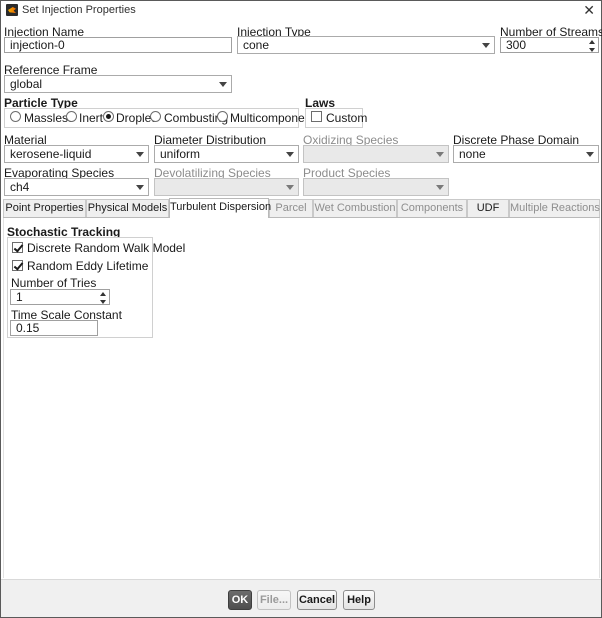  I want to click on particle-type-multicomponent-label: Multicomponent, so click(272, 118).